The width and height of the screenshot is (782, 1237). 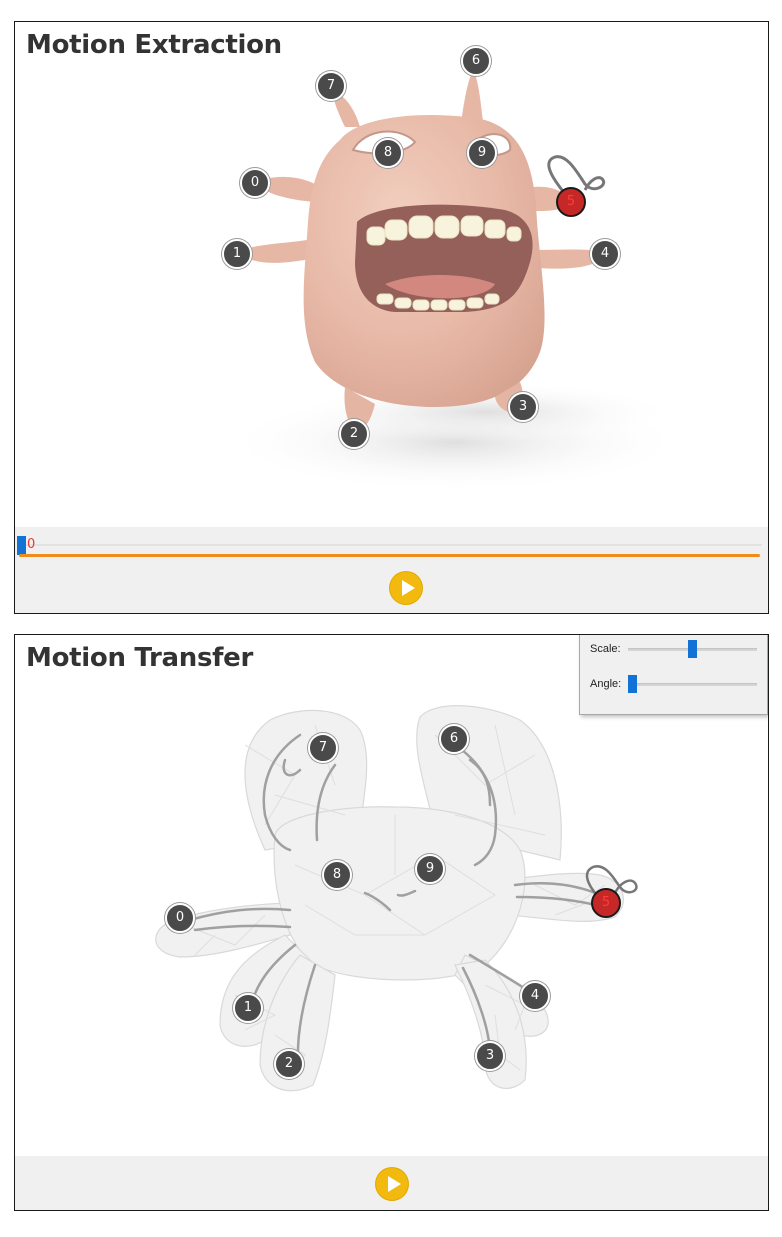 I want to click on frame-slider-thumb, so click(x=21, y=545).